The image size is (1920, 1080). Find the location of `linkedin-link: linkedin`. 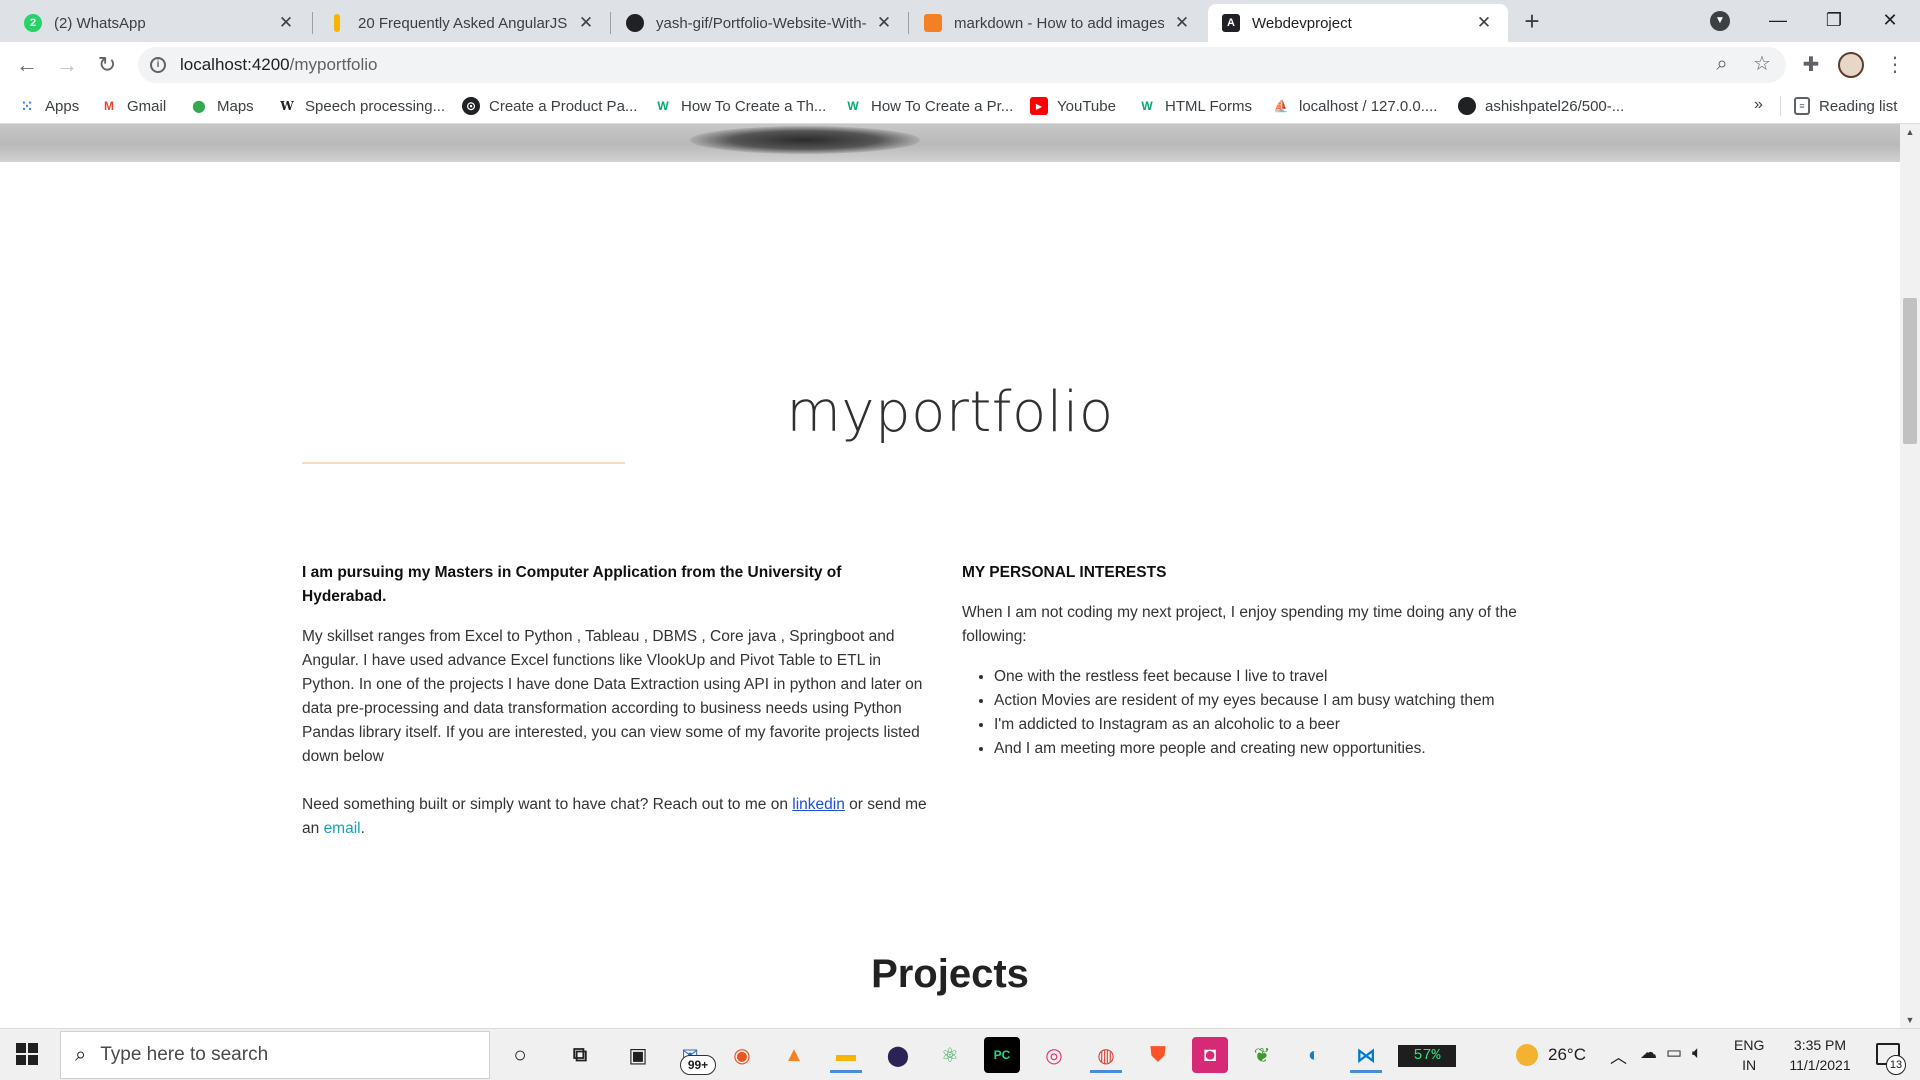

linkedin-link: linkedin is located at coordinates (818, 804).